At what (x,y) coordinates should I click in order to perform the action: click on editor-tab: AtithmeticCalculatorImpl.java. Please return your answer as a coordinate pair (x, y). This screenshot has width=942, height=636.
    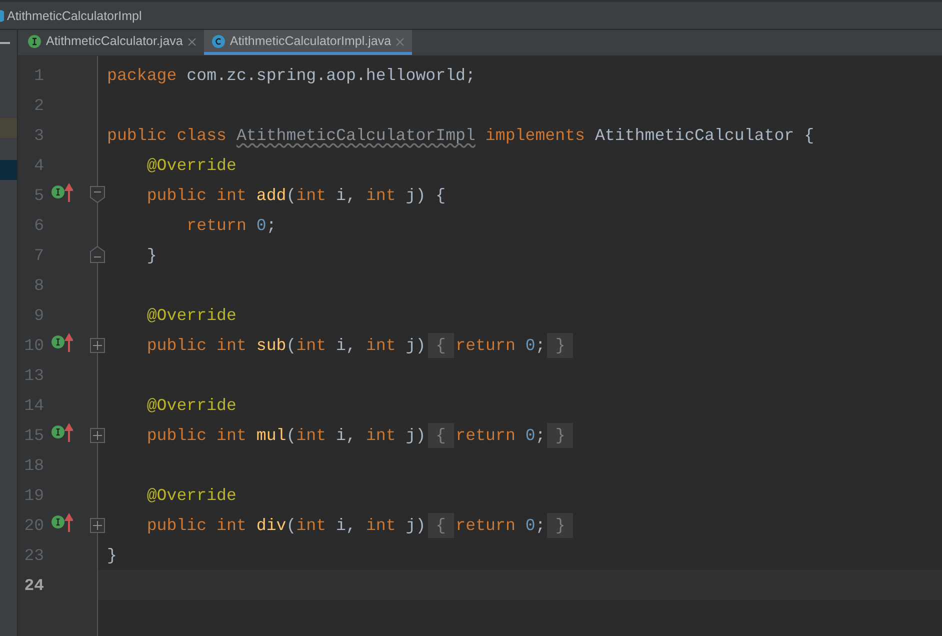
    Looking at the image, I should click on (308, 42).